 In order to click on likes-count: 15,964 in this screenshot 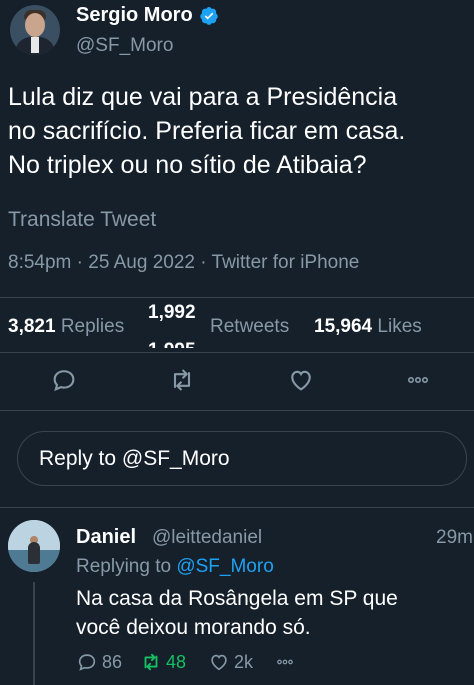, I will do `click(343, 326)`.